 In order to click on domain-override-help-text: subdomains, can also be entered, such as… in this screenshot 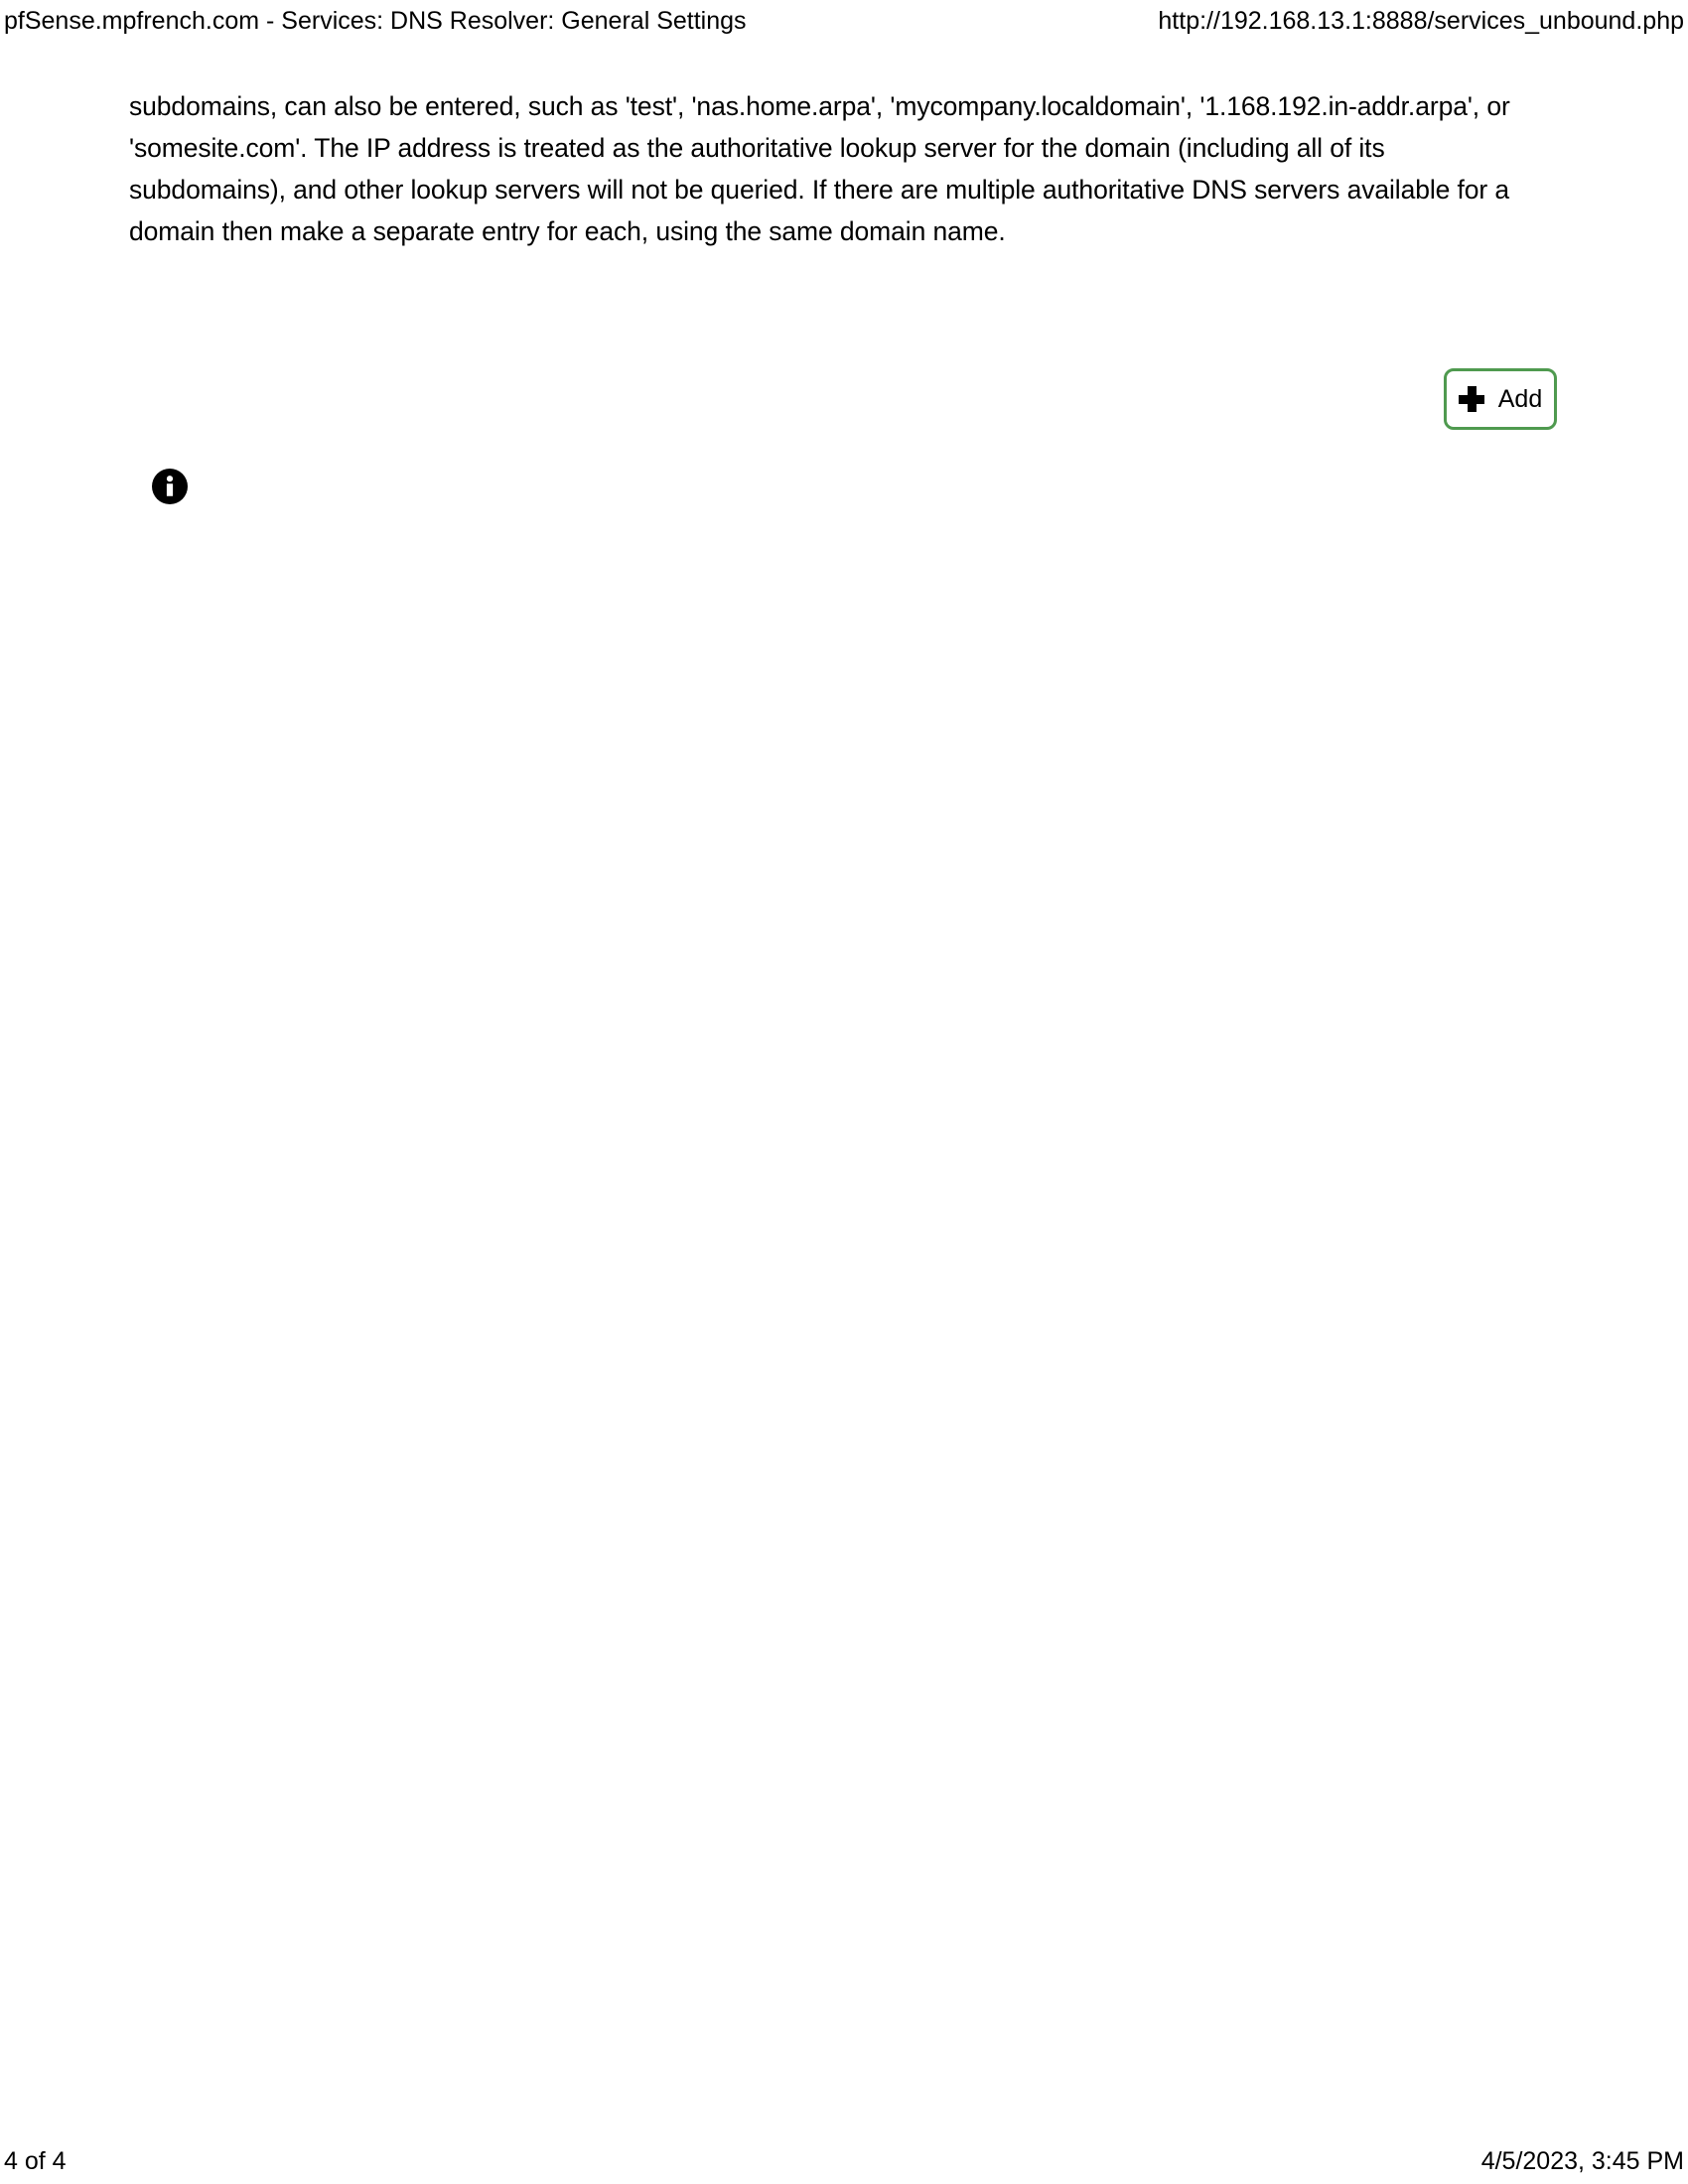, I will do `click(819, 168)`.